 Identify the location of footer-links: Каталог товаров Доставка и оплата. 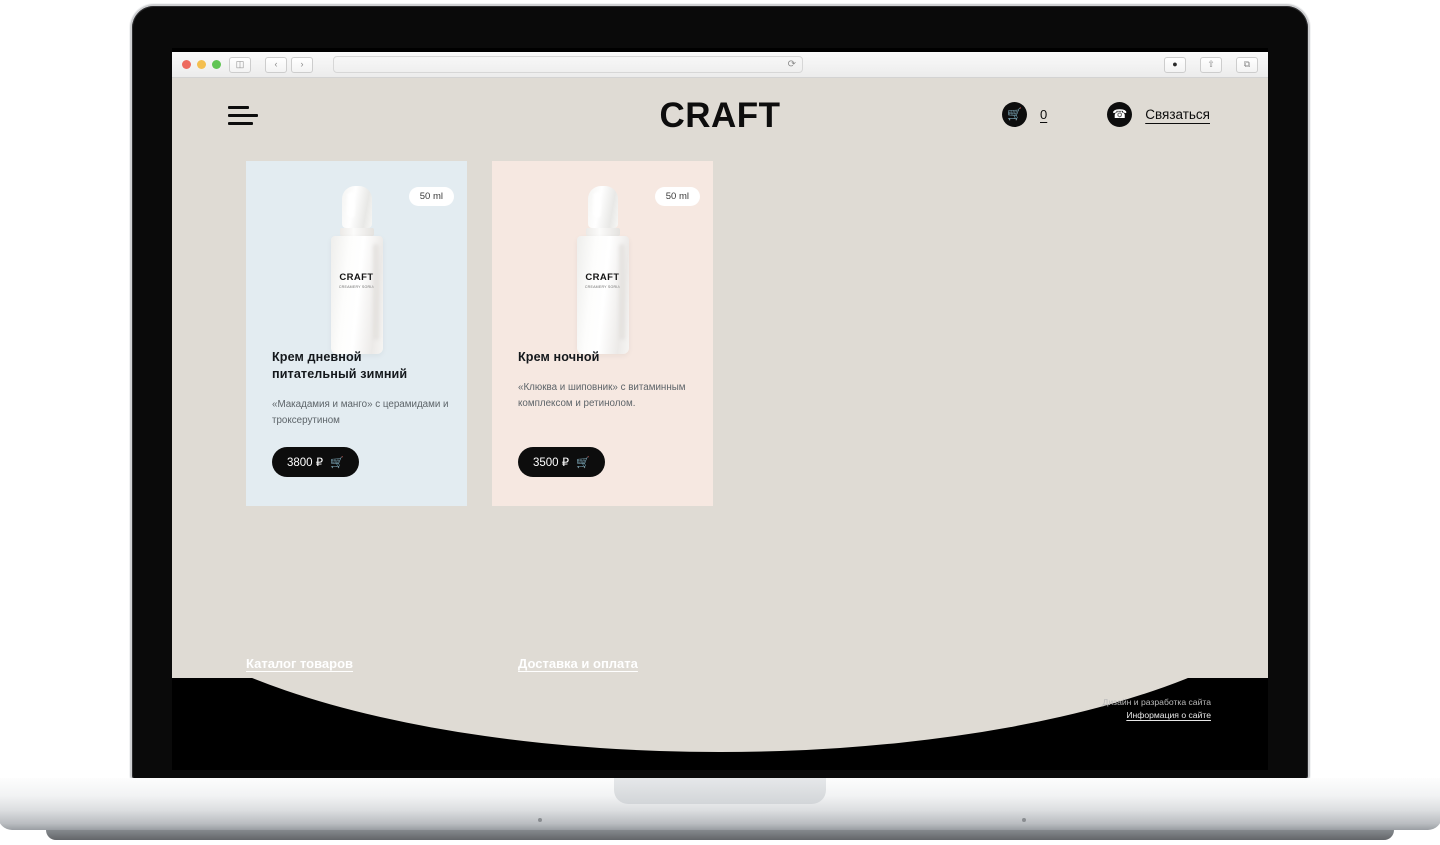
(442, 663).